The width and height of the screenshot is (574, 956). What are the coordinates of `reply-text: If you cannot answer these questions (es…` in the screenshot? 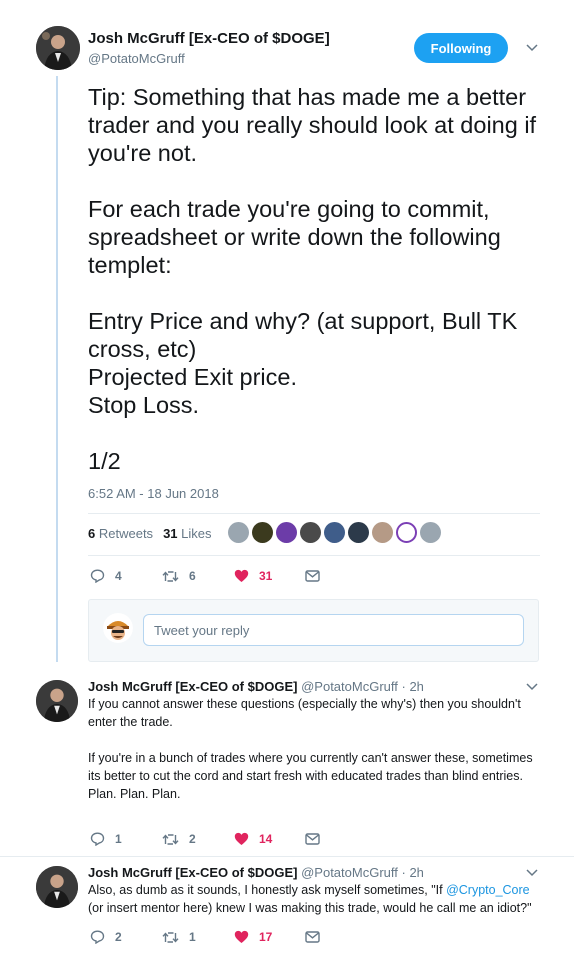 It's located at (310, 749).